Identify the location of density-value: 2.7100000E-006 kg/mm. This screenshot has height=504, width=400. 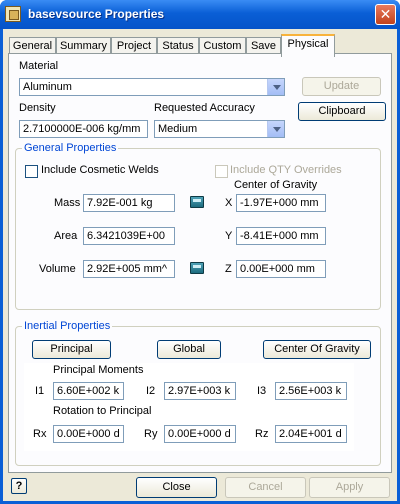
(82, 129).